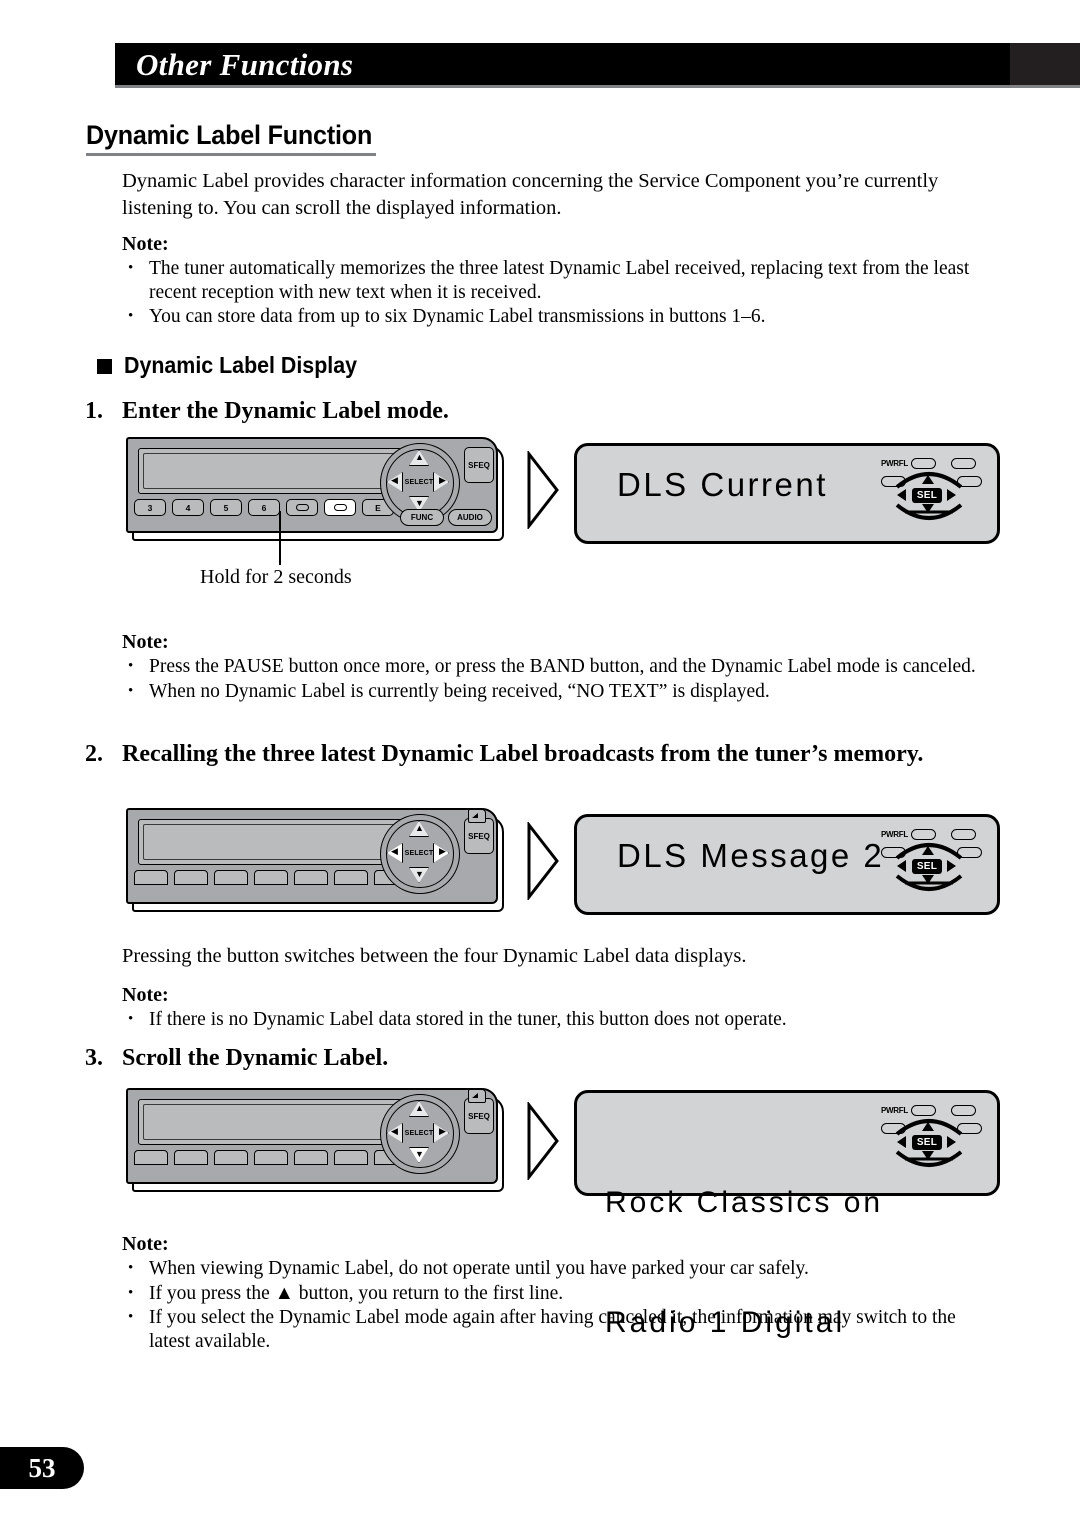 This screenshot has width=1080, height=1533. Describe the element at coordinates (927, 866) in the screenshot. I see `pad-sel-button-2: SEL` at that location.